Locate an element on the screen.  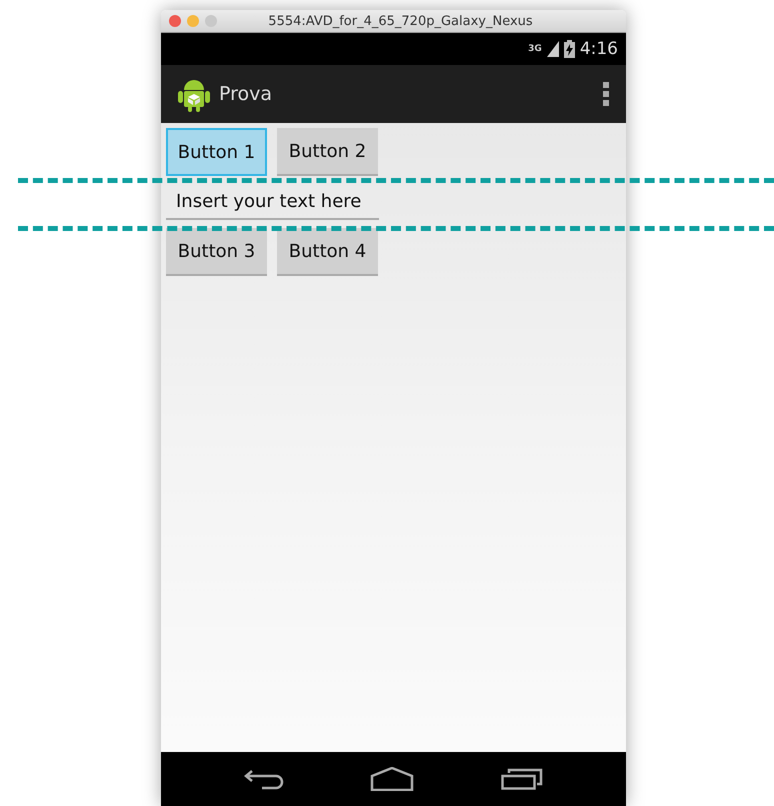
battery-icon is located at coordinates (569, 49).